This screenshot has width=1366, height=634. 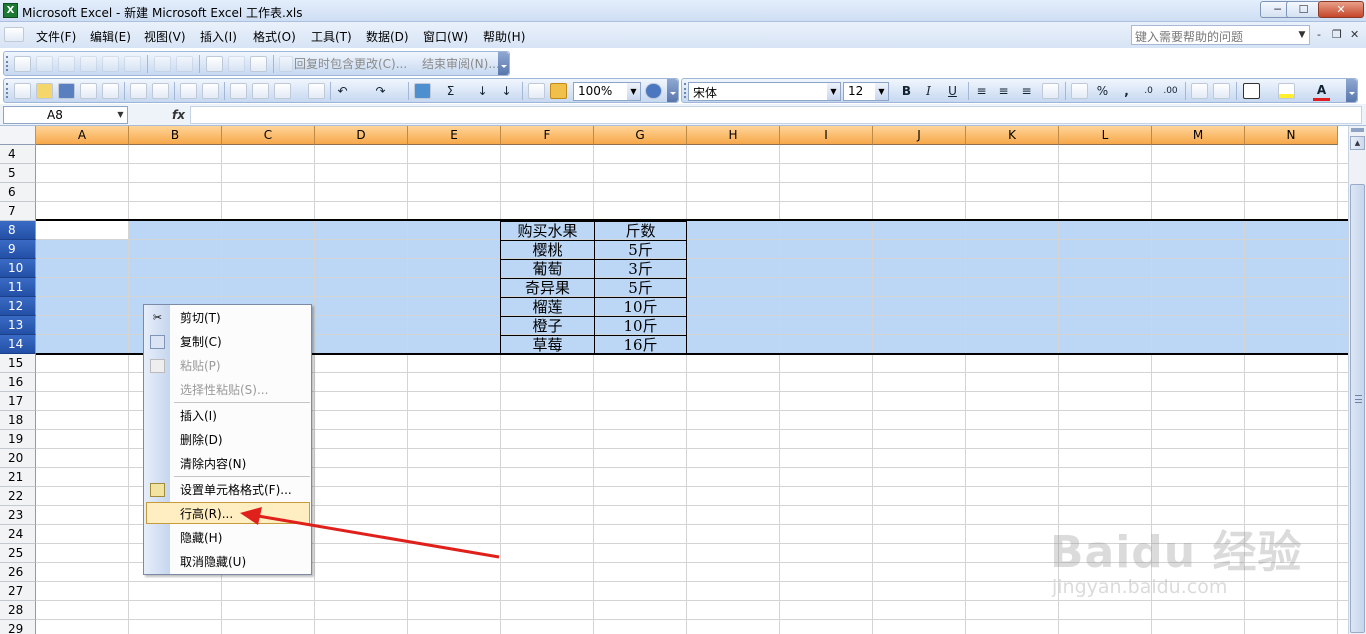 What do you see at coordinates (236, 64) in the screenshot?
I see `show-comments-icon` at bounding box center [236, 64].